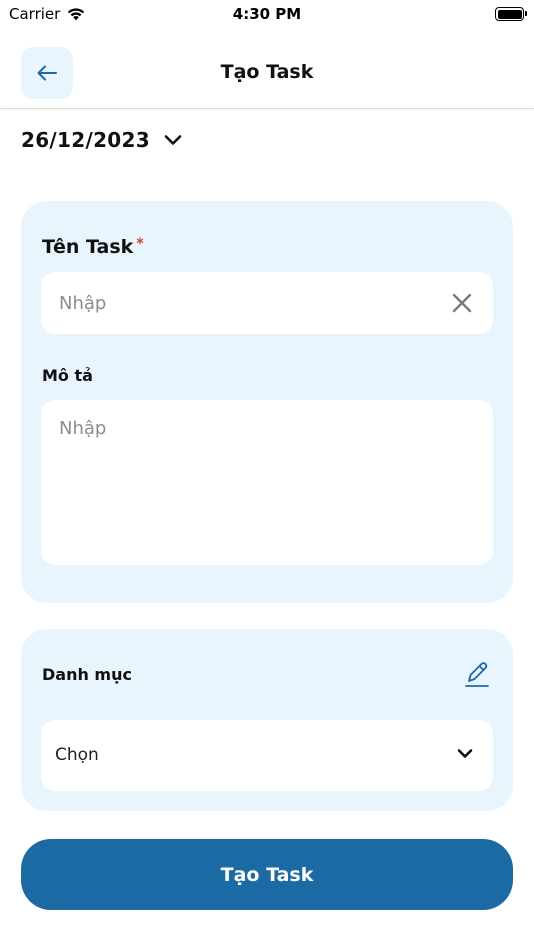 The height and width of the screenshot is (950, 534). I want to click on page-title: Tạo Task, so click(267, 72).